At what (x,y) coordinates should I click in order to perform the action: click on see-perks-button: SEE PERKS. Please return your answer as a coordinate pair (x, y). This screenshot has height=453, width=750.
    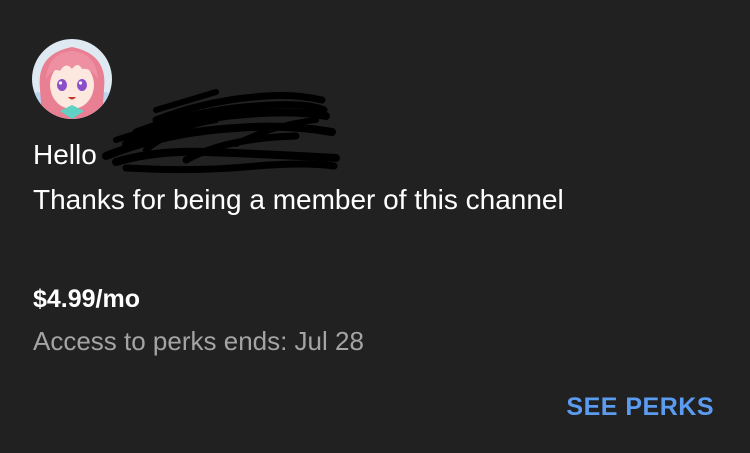
    Looking at the image, I should click on (640, 407).